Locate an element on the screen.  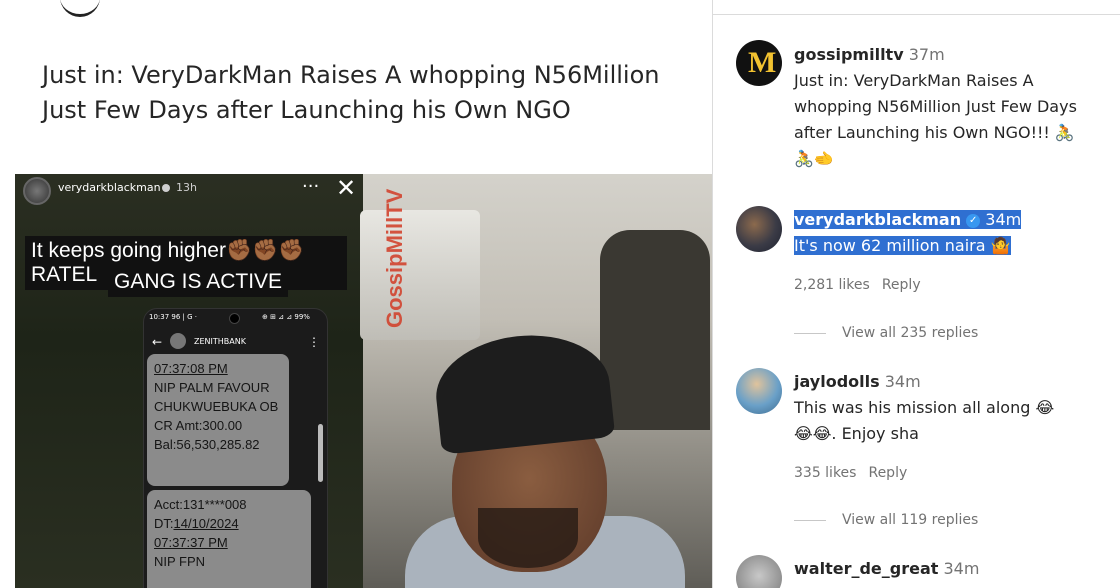
comment-header: jaylodolls 34m is located at coordinates (957, 382).